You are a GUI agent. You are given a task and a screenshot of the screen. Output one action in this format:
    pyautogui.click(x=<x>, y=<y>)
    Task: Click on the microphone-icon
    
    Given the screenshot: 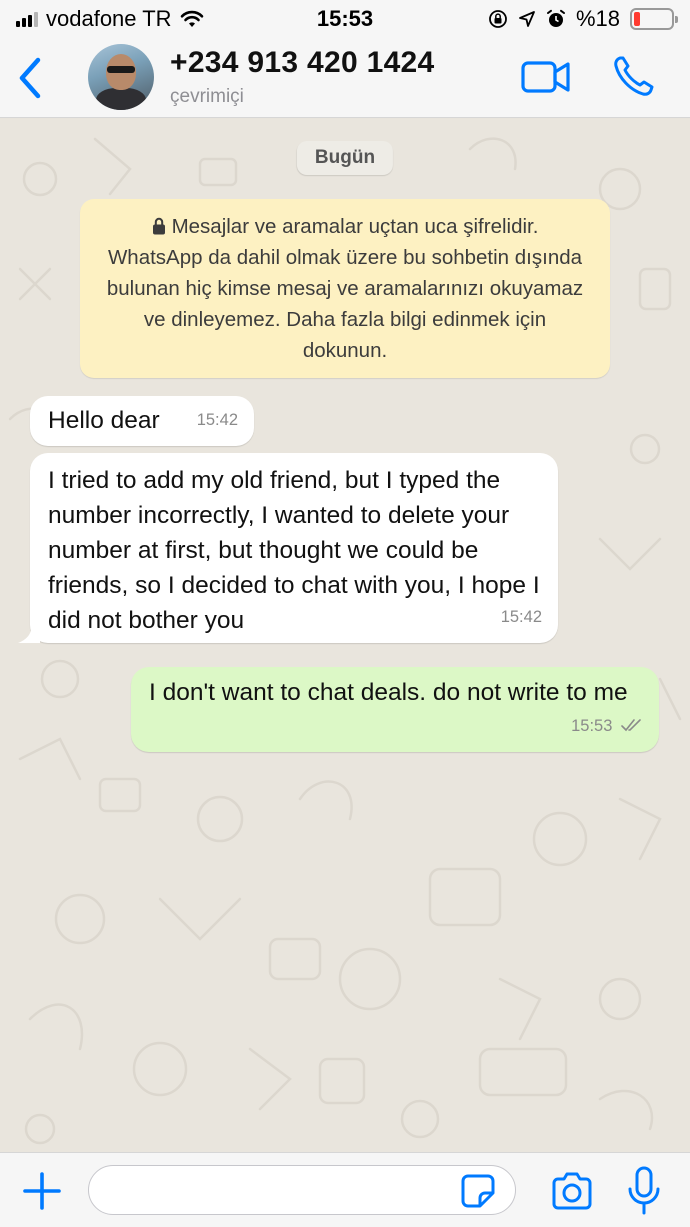 What is the action you would take?
    pyautogui.click(x=644, y=1190)
    